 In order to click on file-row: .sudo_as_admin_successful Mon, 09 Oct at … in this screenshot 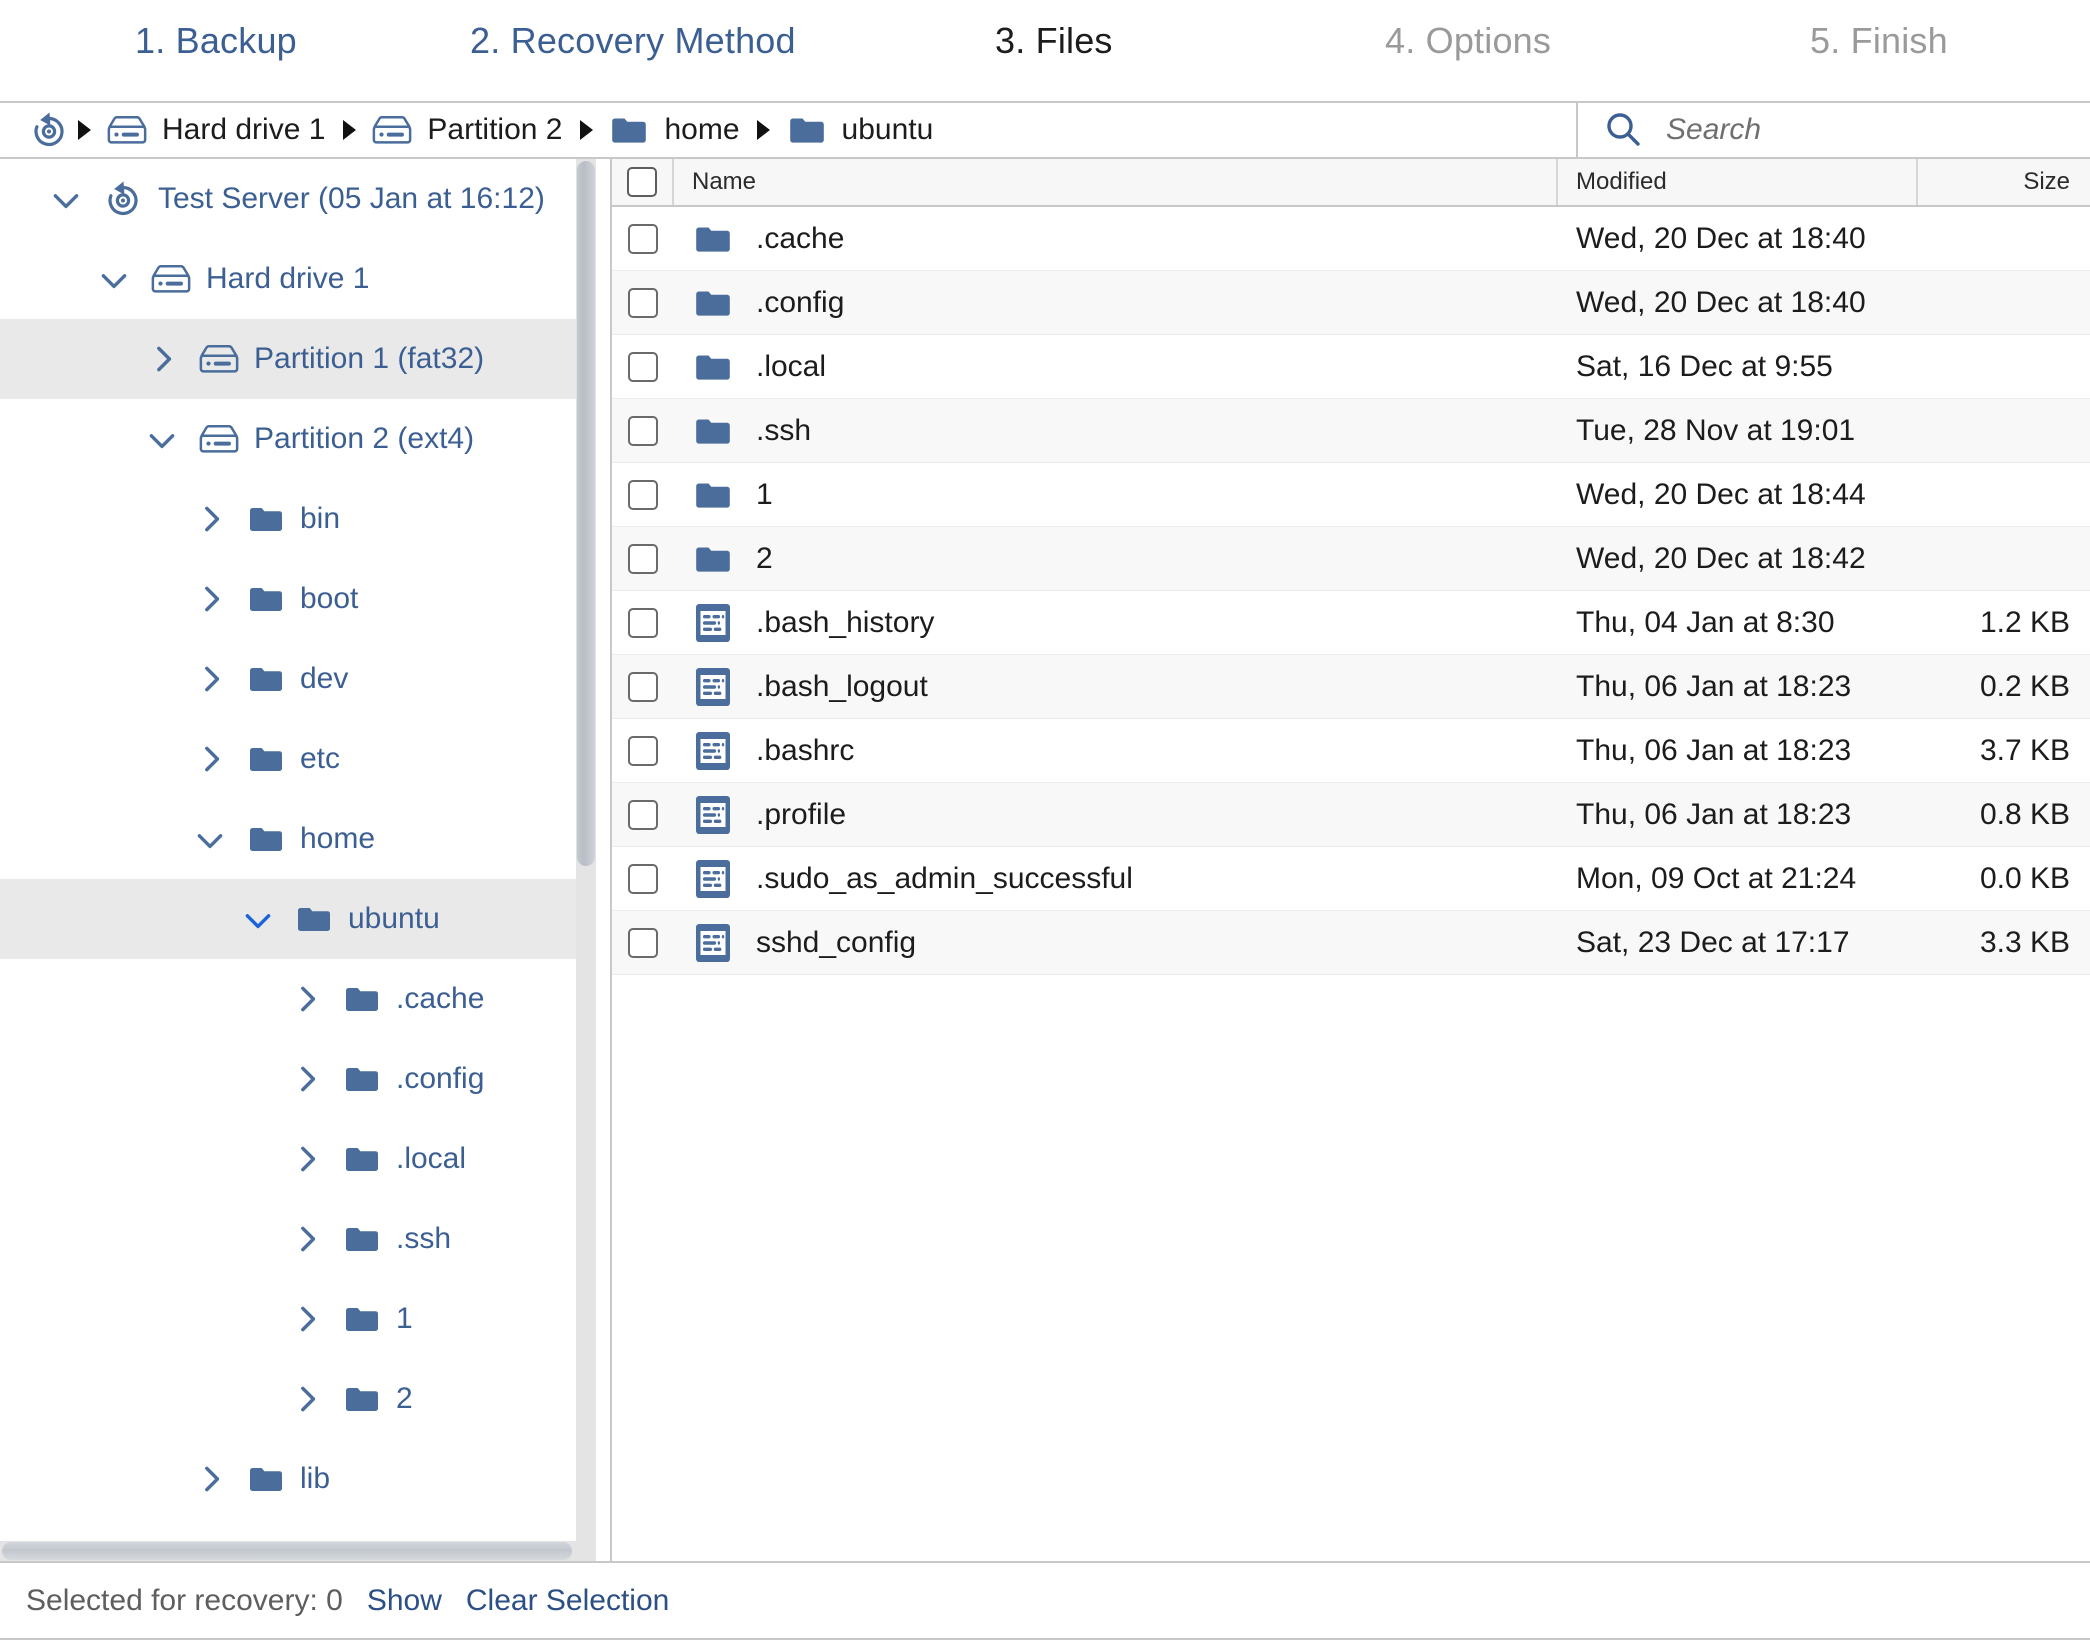, I will do `click(1351, 879)`.